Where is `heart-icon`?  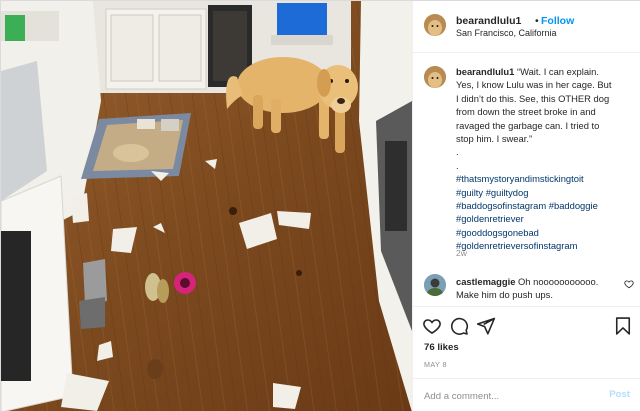 heart-icon is located at coordinates (432, 326).